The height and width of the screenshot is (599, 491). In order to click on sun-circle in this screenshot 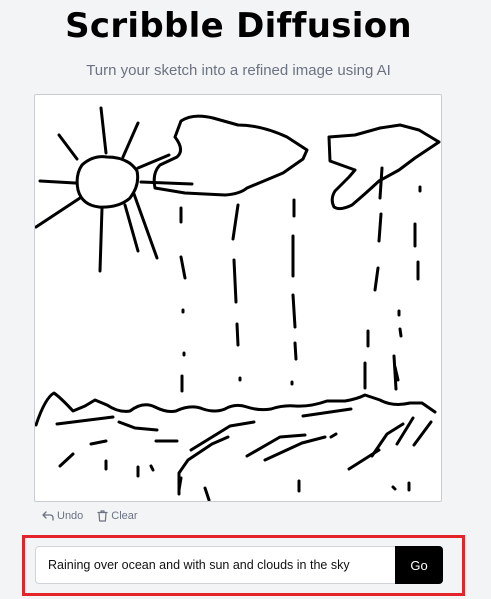, I will do `click(107, 182)`.